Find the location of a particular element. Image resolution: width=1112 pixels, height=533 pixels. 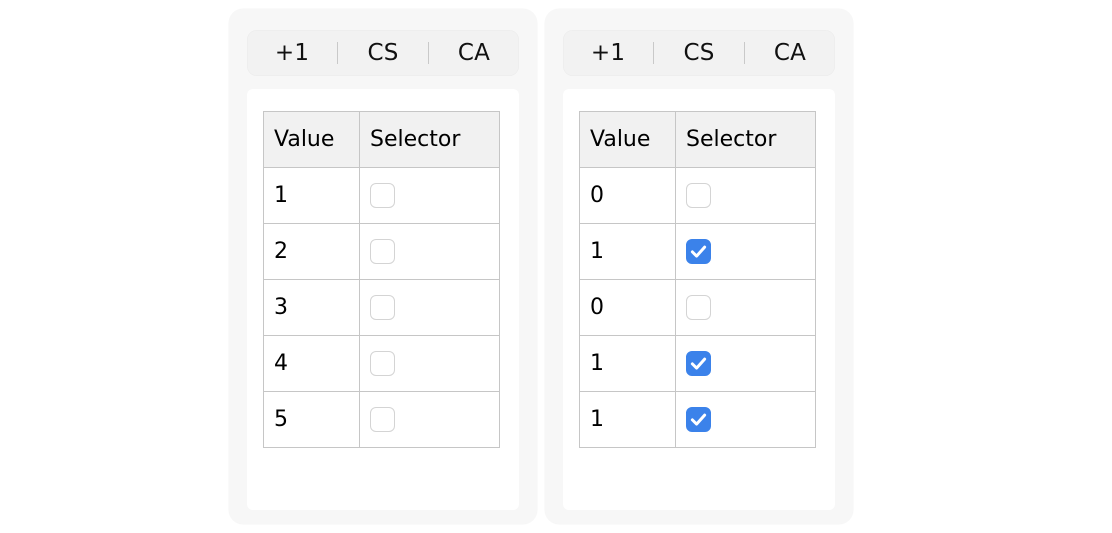

right-segmented-control: +1 CS CA is located at coordinates (699, 53).